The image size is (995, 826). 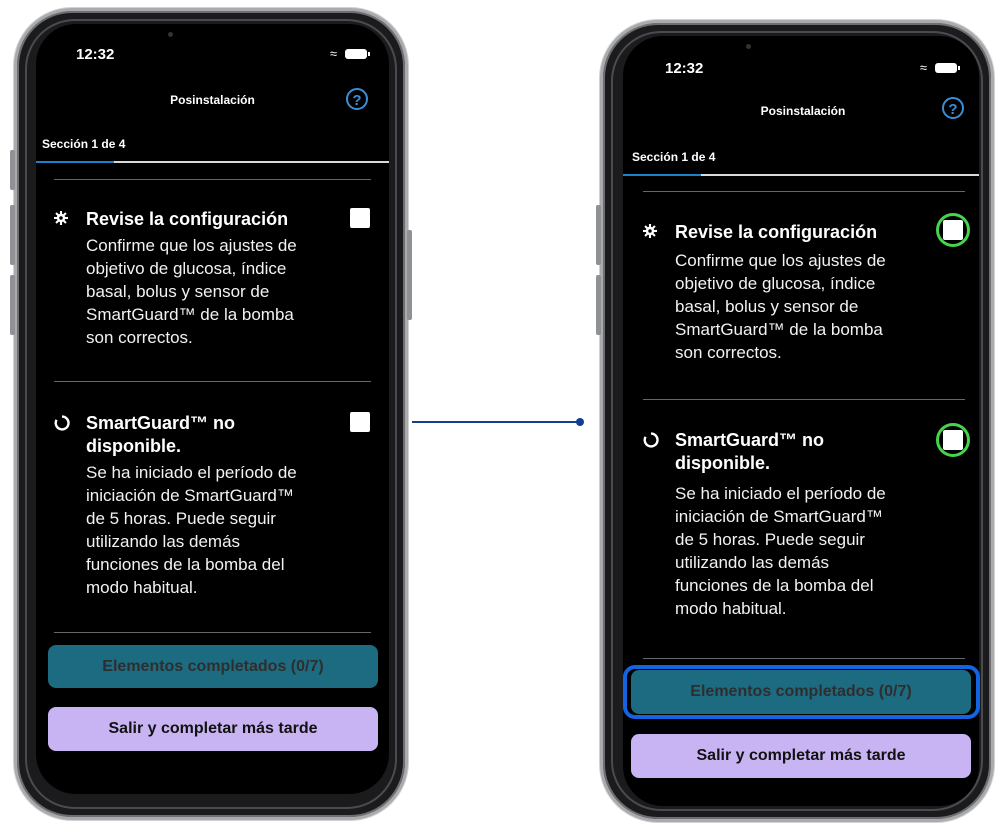 What do you see at coordinates (213, 666) in the screenshot?
I see `completed-items-button: Elementos completados (0/7)` at bounding box center [213, 666].